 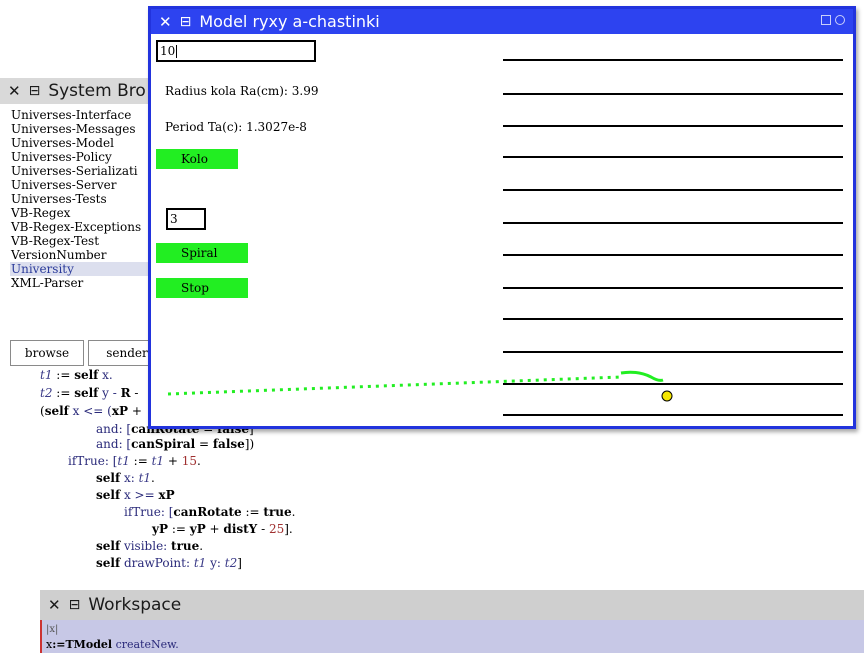 I want to click on list-item: Universes-Serializati, so click(x=85, y=171).